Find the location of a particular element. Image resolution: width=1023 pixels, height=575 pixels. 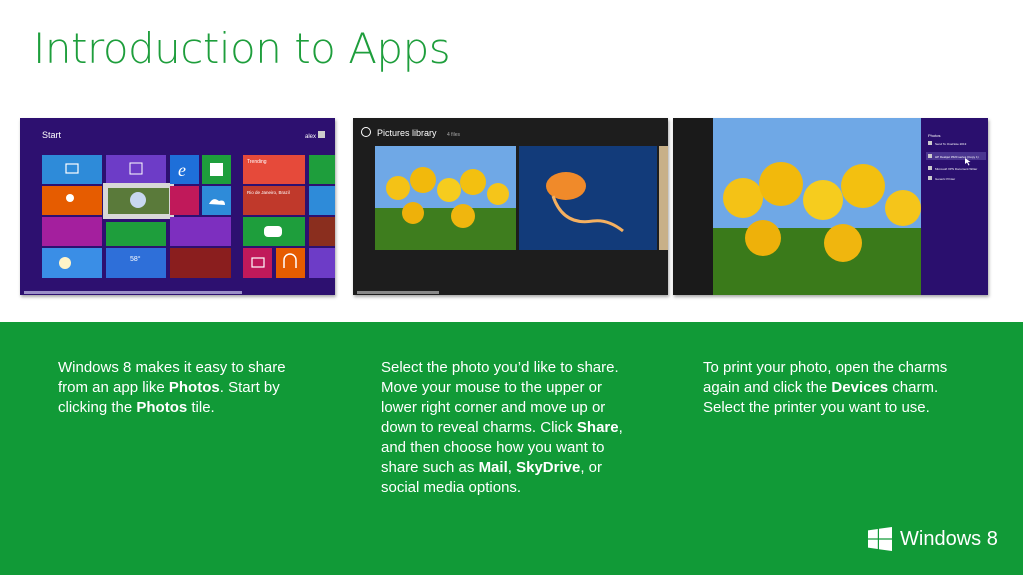

windows8-logo: Windows 8 is located at coordinates (933, 539).